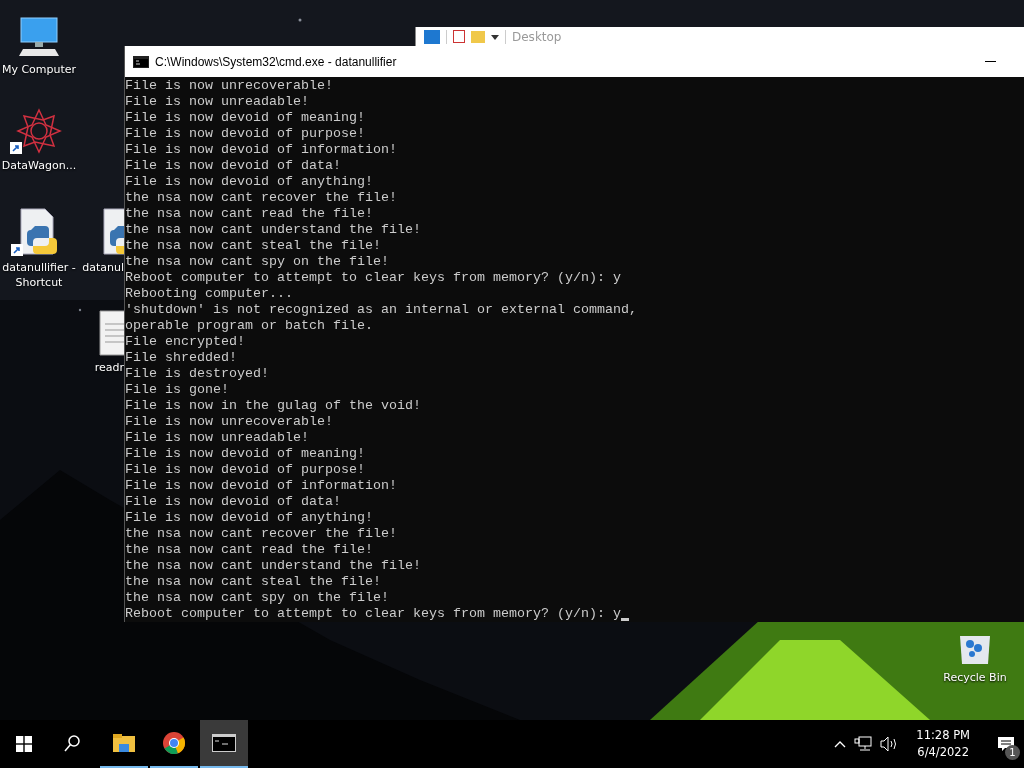 The height and width of the screenshot is (768, 1024). I want to click on browser-icon, so click(174, 743).